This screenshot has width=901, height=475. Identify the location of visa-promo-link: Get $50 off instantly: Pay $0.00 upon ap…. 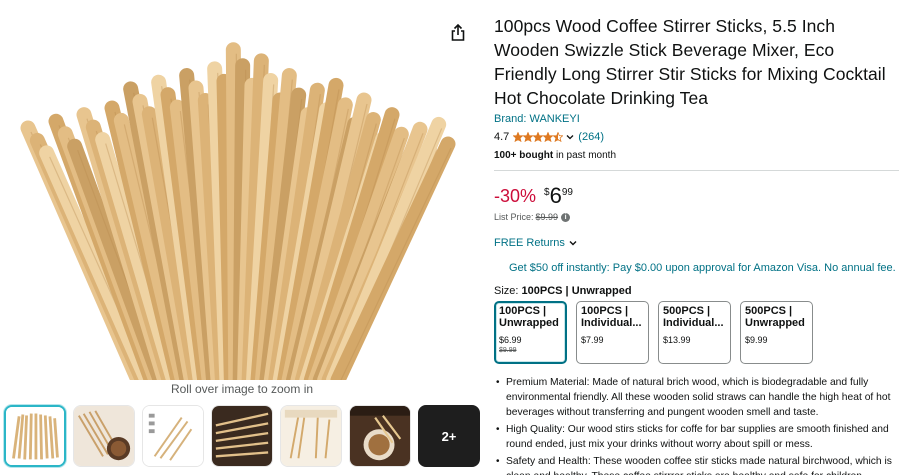
(696, 268).